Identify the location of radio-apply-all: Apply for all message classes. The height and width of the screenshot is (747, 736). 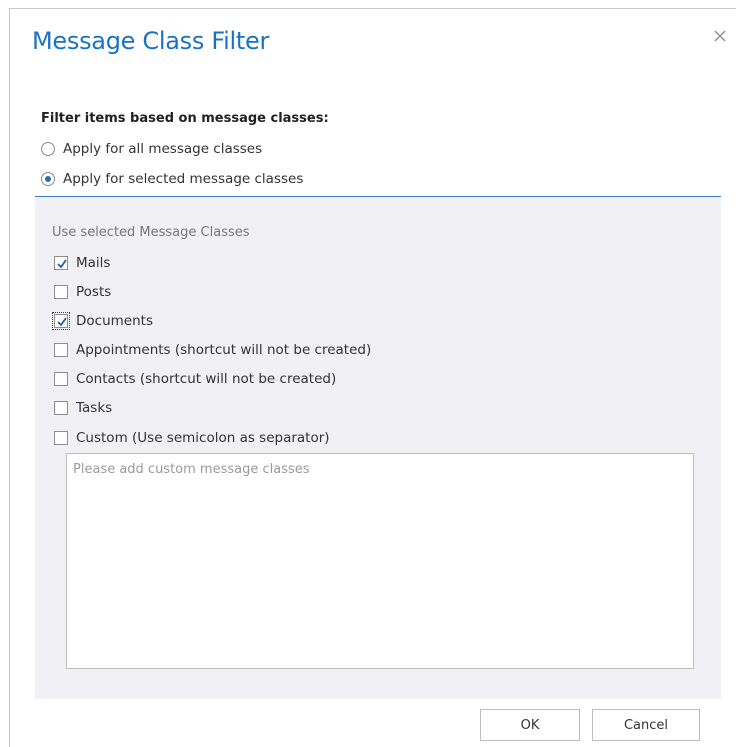
(151, 149).